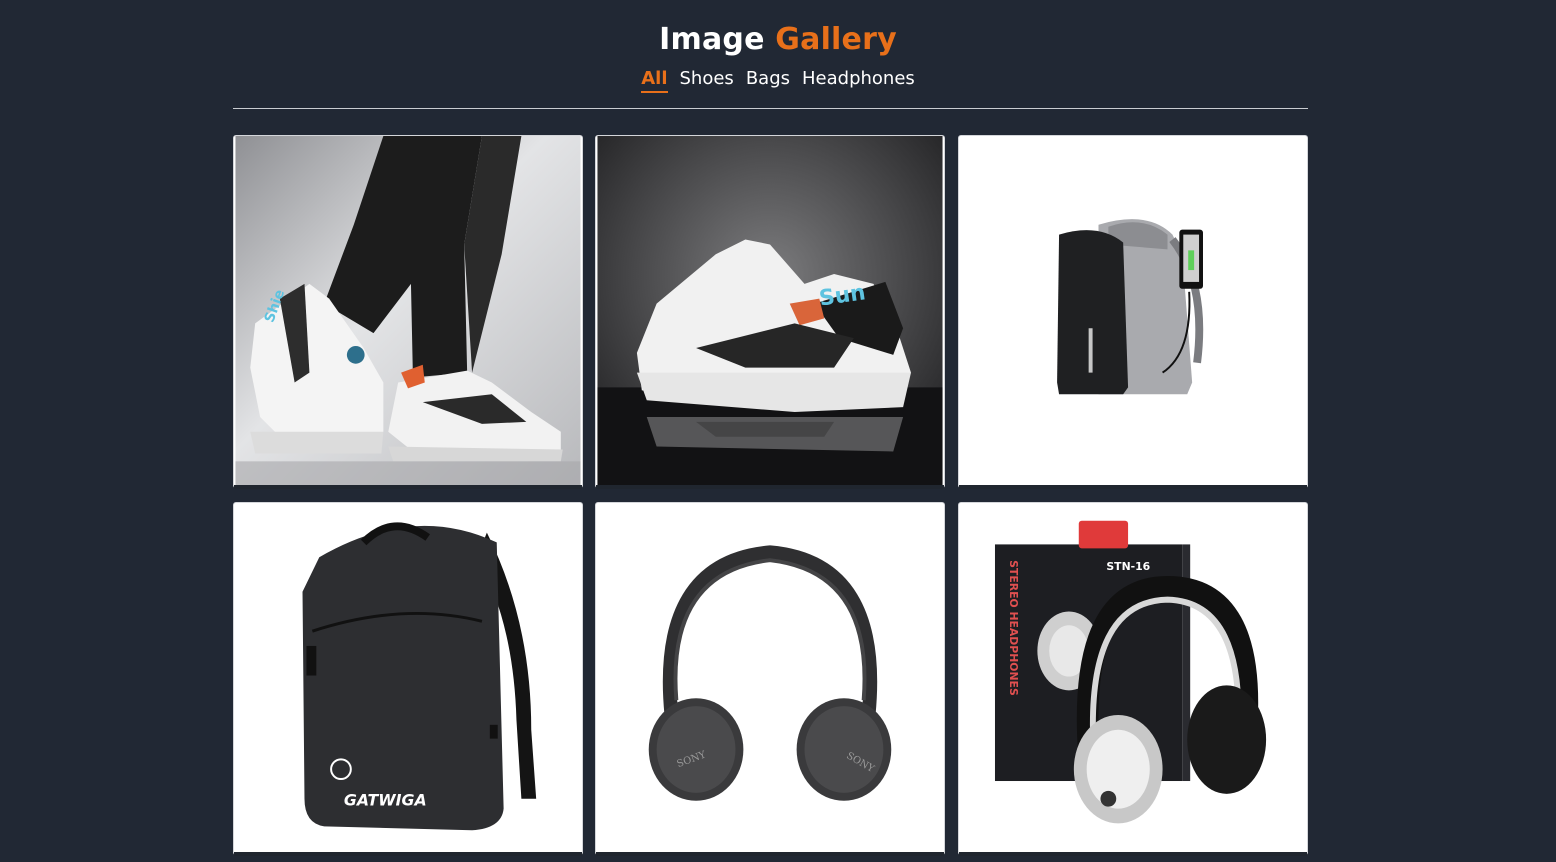 Image resolution: width=1556 pixels, height=862 pixels. I want to click on shoes-worn-image: Shie, so click(408, 310).